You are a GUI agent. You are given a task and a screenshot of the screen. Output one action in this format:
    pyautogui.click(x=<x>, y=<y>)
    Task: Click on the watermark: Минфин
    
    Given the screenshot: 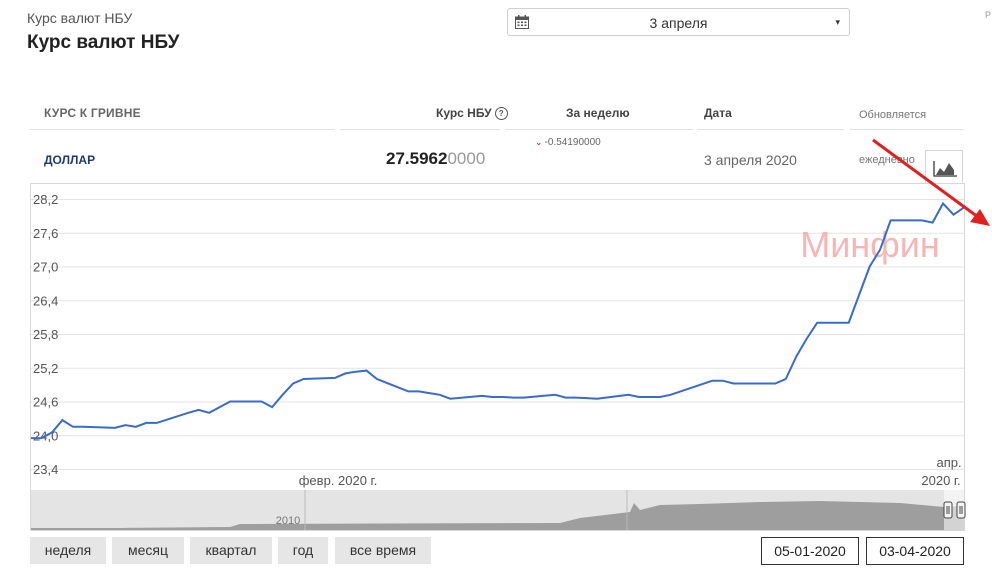 What is the action you would take?
    pyautogui.click(x=870, y=244)
    